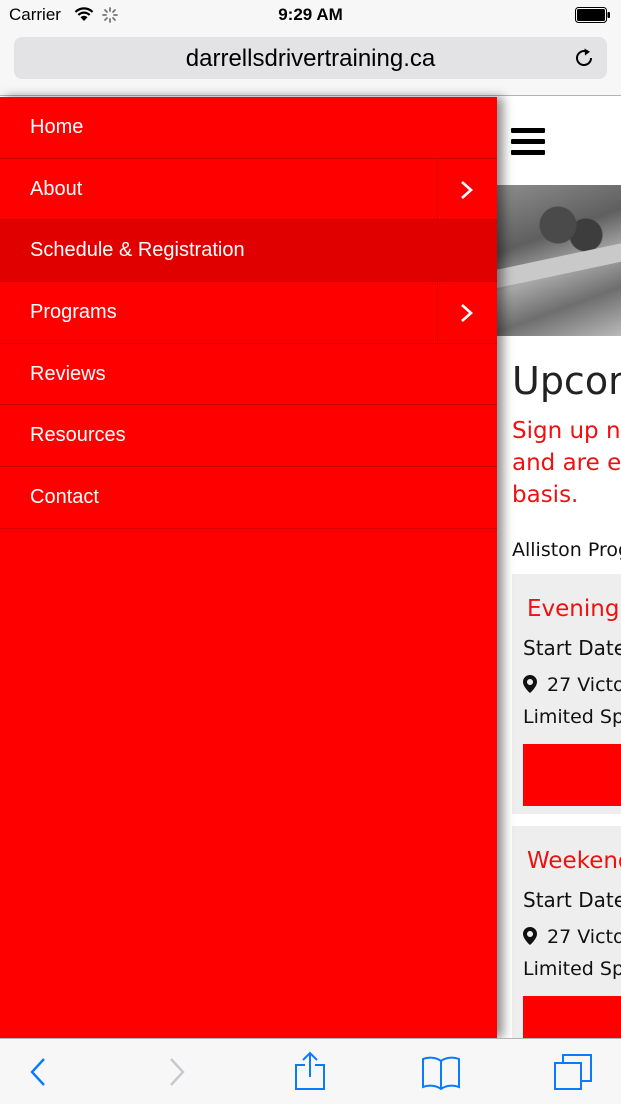  What do you see at coordinates (566, 463) in the screenshot?
I see `intro-text: Sign up n and are e basis.` at bounding box center [566, 463].